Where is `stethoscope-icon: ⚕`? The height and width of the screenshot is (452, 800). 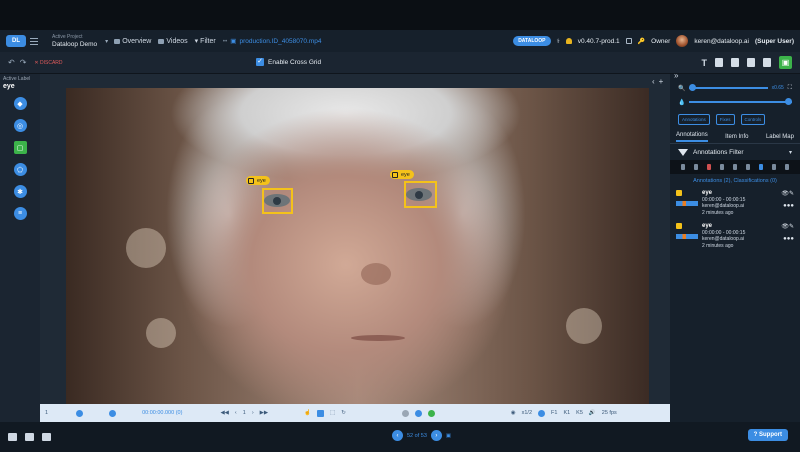 stethoscope-icon: ⚕ is located at coordinates (558, 41).